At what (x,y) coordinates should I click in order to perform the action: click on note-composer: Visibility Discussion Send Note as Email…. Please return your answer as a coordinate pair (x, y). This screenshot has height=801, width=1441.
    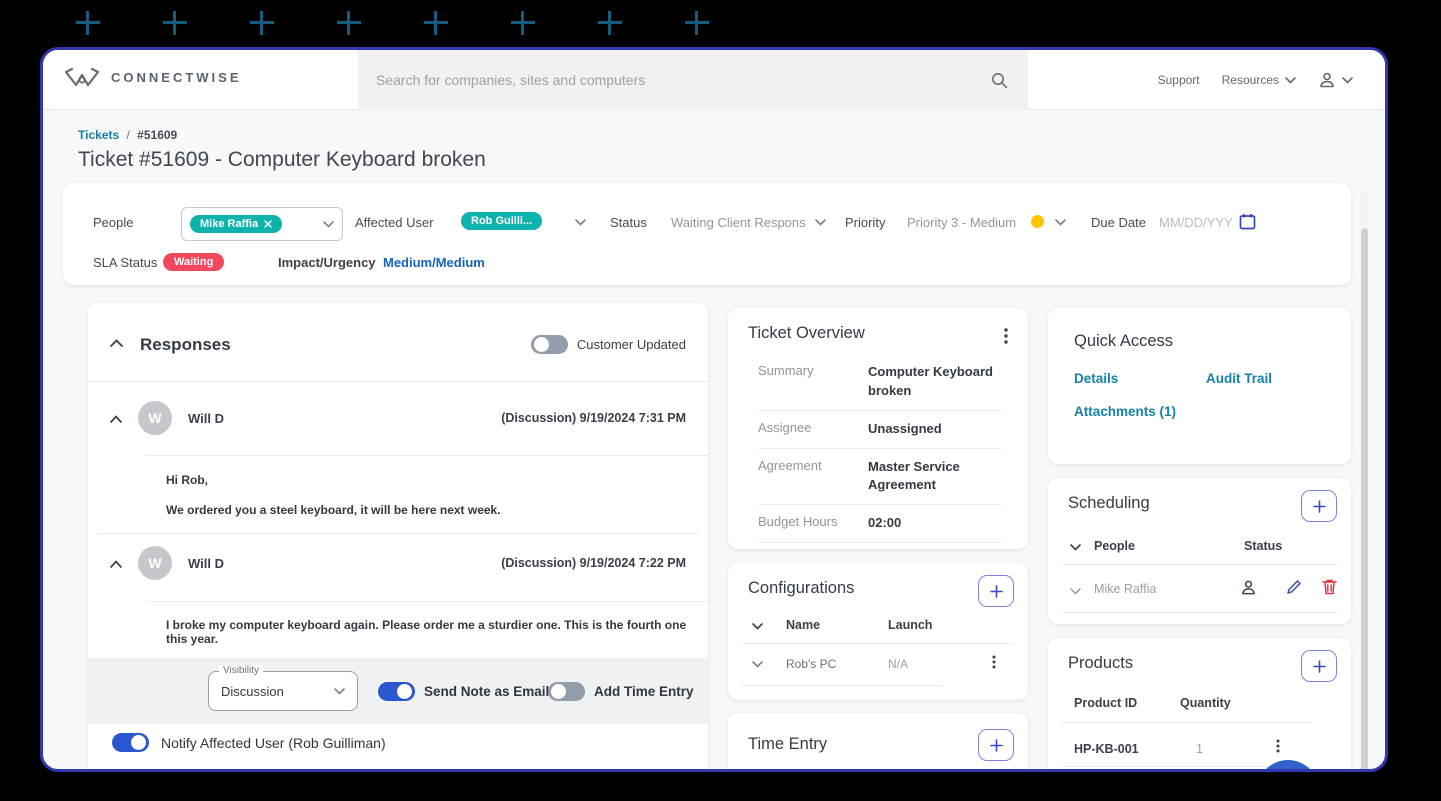
    Looking at the image, I should click on (398, 691).